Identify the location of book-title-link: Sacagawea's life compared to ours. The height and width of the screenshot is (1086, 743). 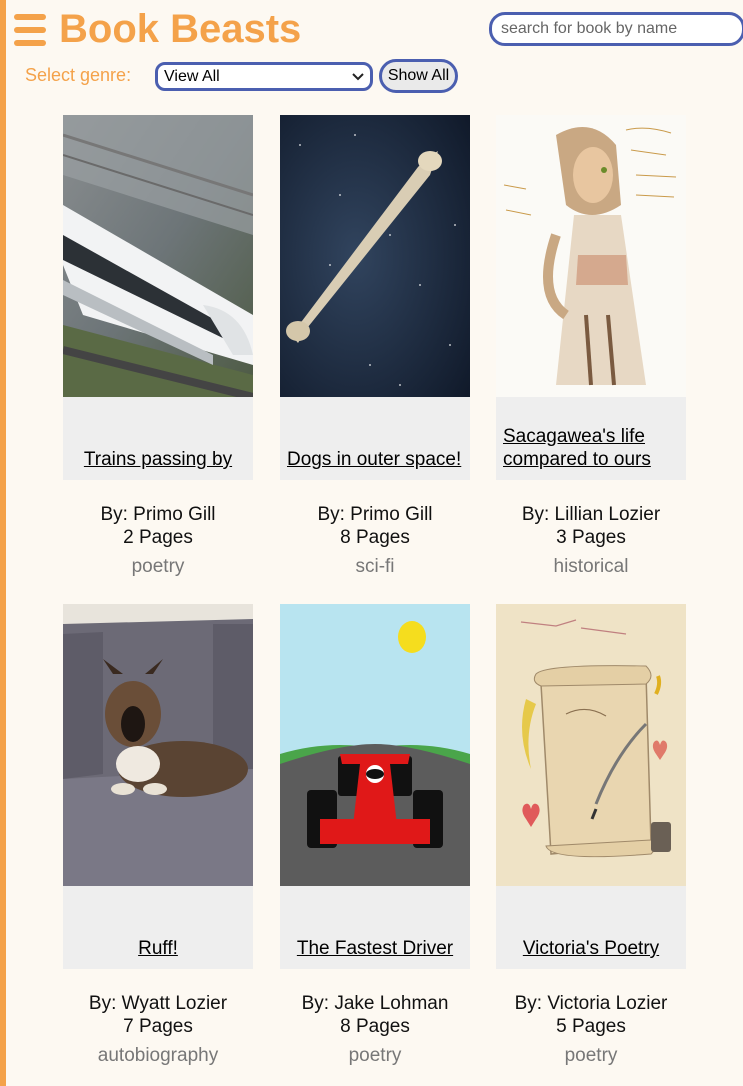
(591, 438).